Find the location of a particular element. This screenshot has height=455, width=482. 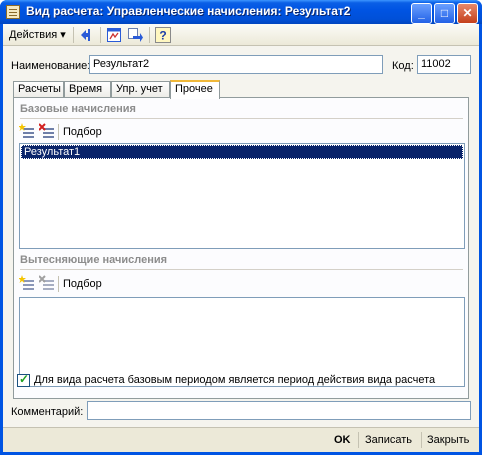

save-button: Записать is located at coordinates (388, 440).